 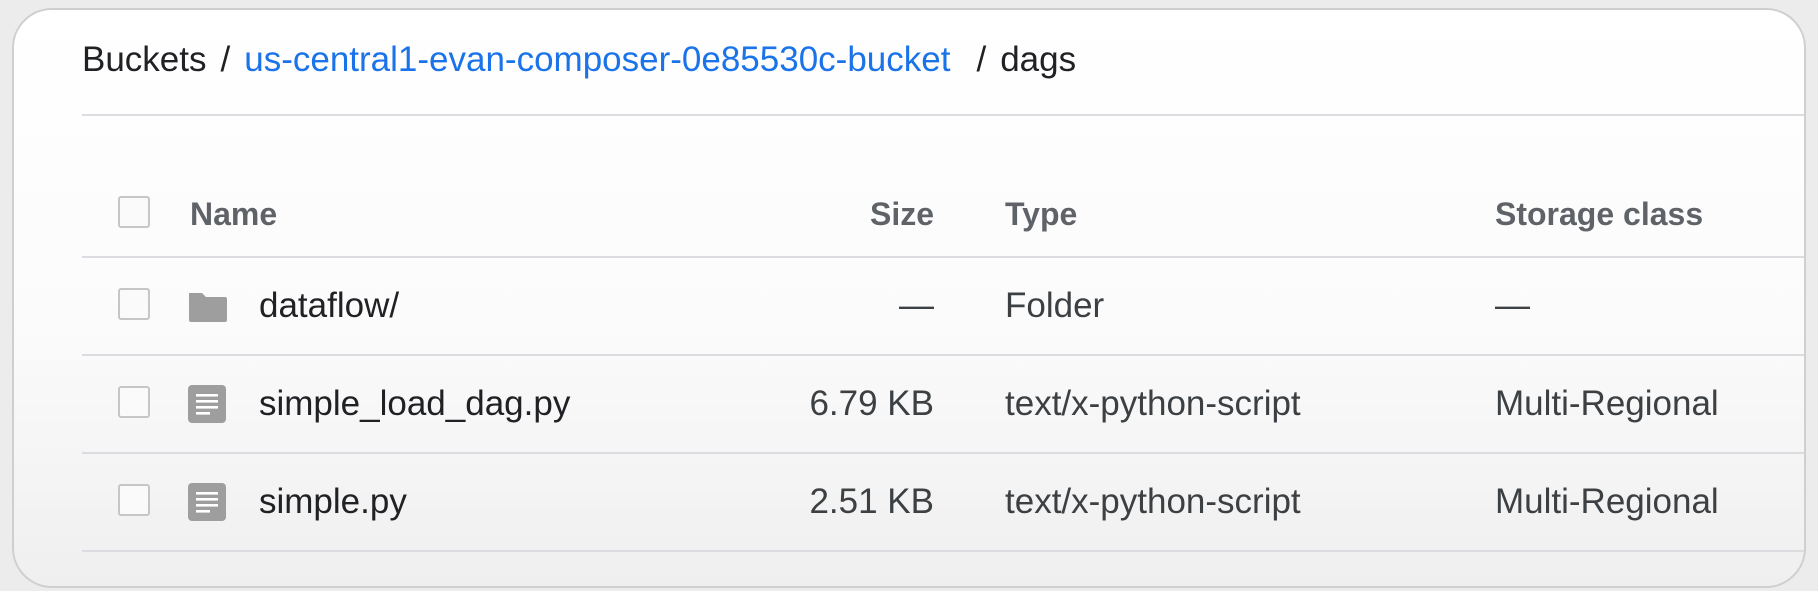 What do you see at coordinates (329, 306) in the screenshot?
I see `object-name-link: dataflow/` at bounding box center [329, 306].